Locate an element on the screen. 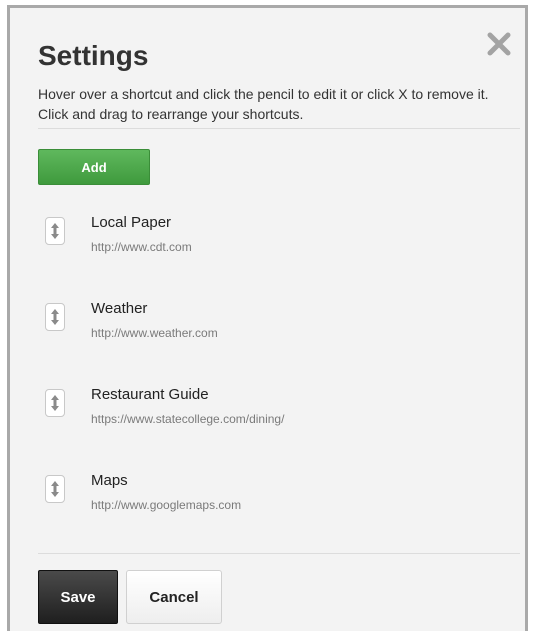 The image size is (537, 634). shortcut-item: Maps http://www.googlemaps.com is located at coordinates (278, 491).